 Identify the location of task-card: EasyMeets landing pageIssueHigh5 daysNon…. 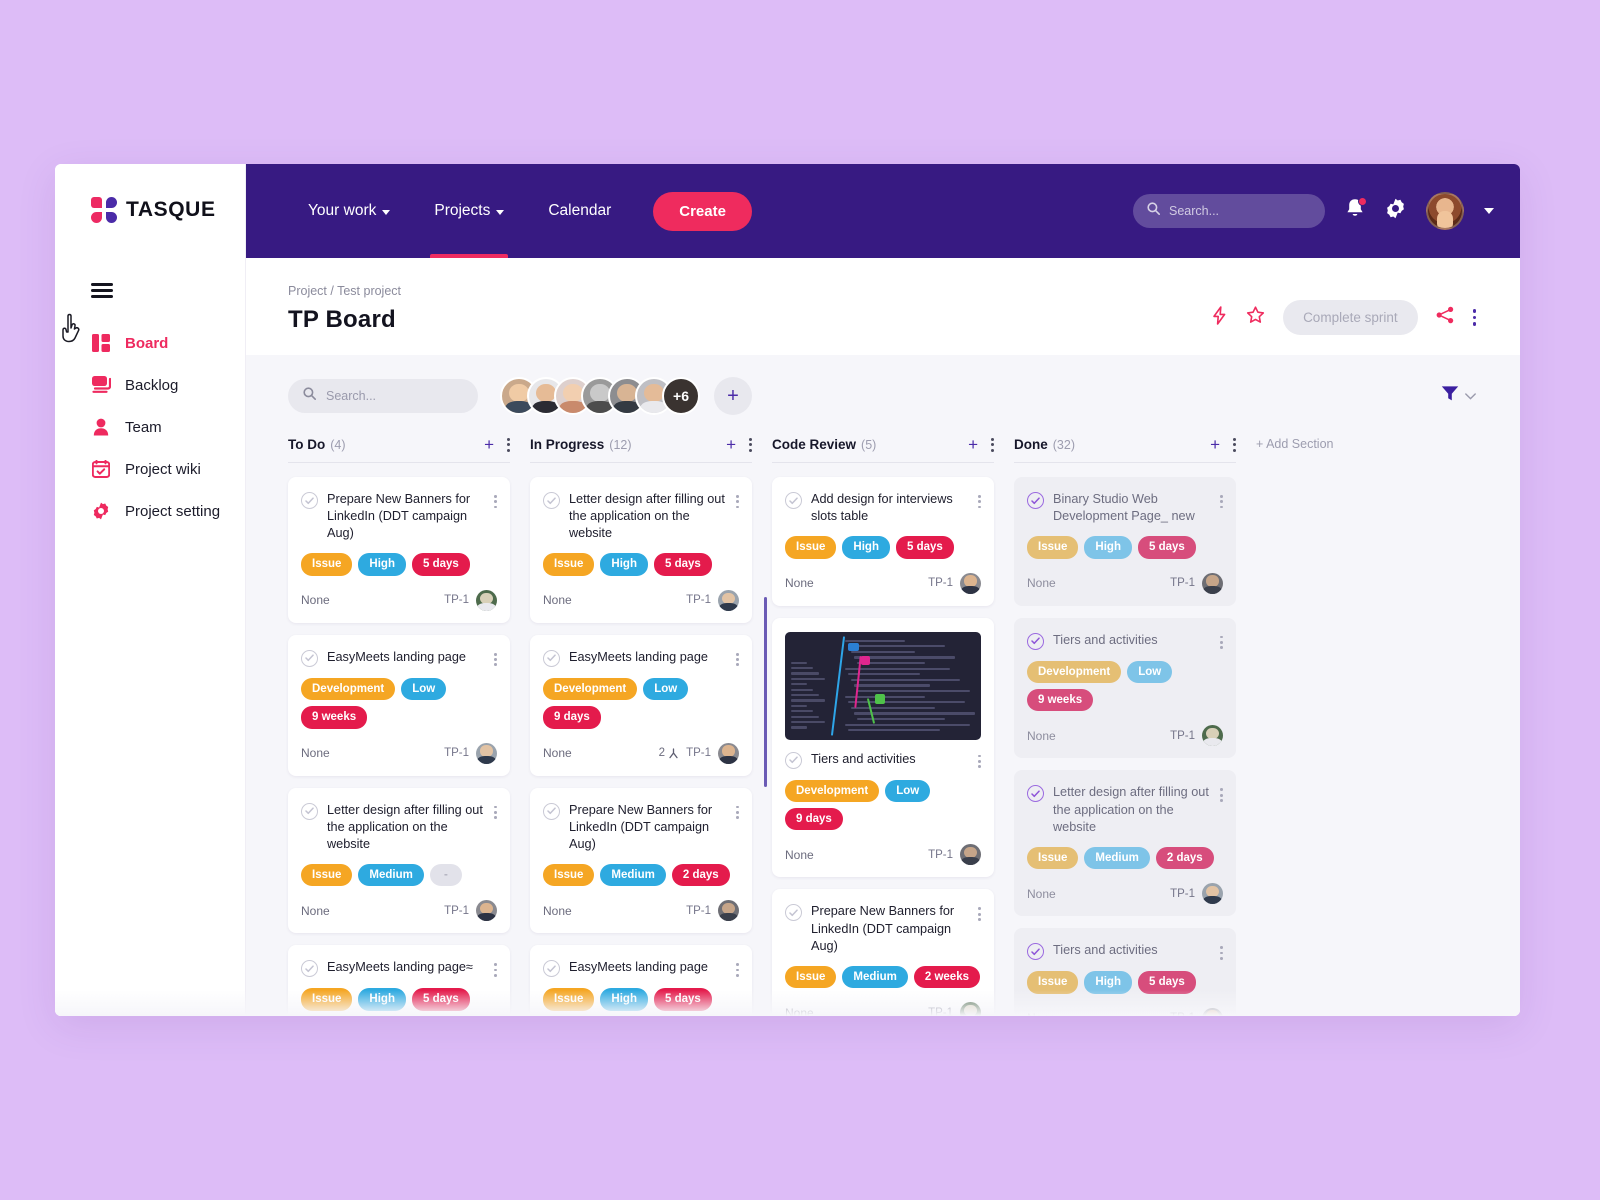
(641, 980).